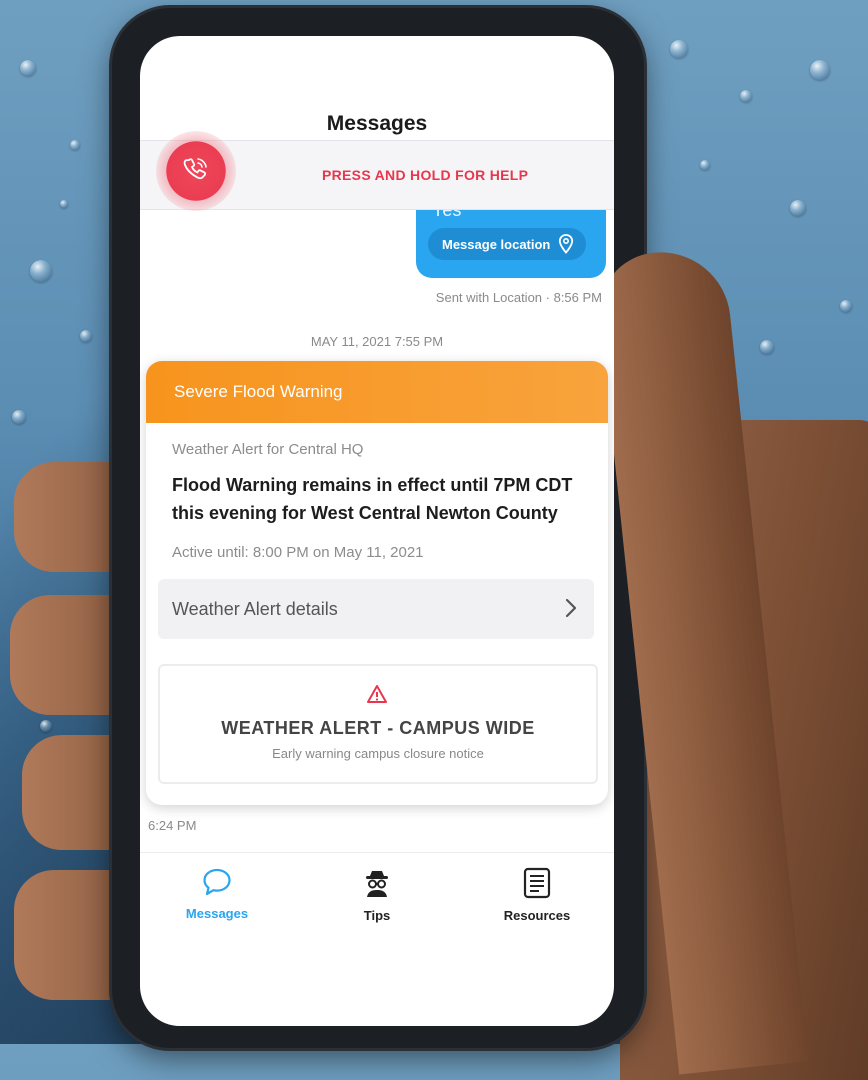  Describe the element at coordinates (268, 449) in the screenshot. I see `alert-subtitle: Weather Alert for Central HQ` at that location.